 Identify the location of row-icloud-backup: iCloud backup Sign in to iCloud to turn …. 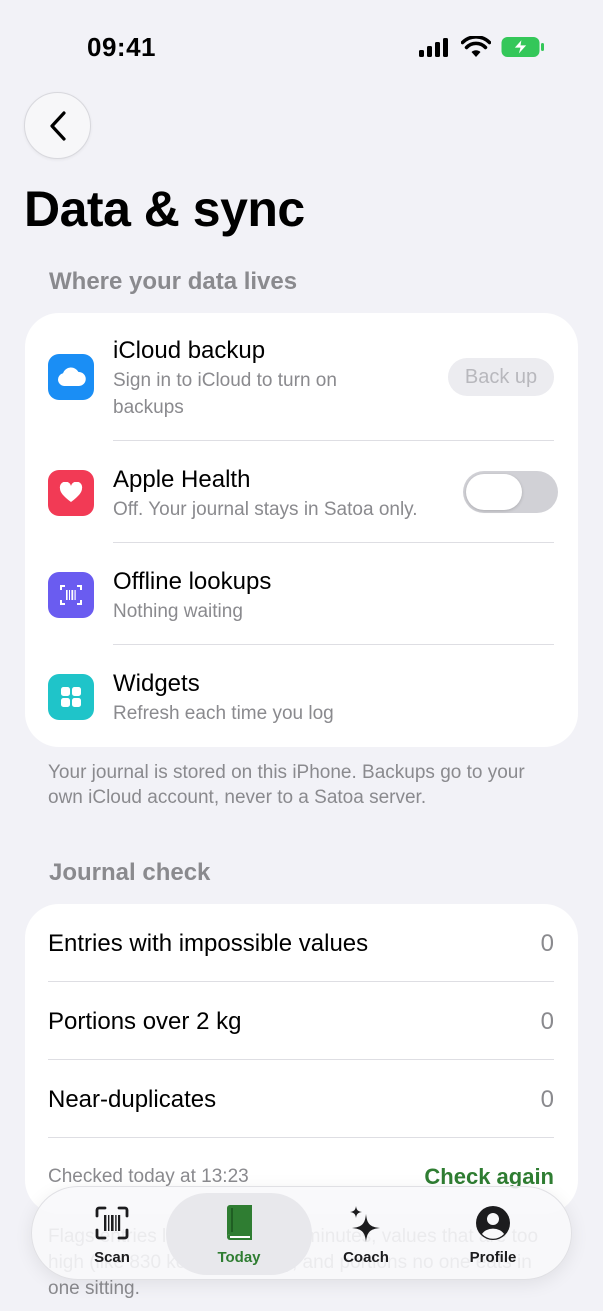
(301, 377).